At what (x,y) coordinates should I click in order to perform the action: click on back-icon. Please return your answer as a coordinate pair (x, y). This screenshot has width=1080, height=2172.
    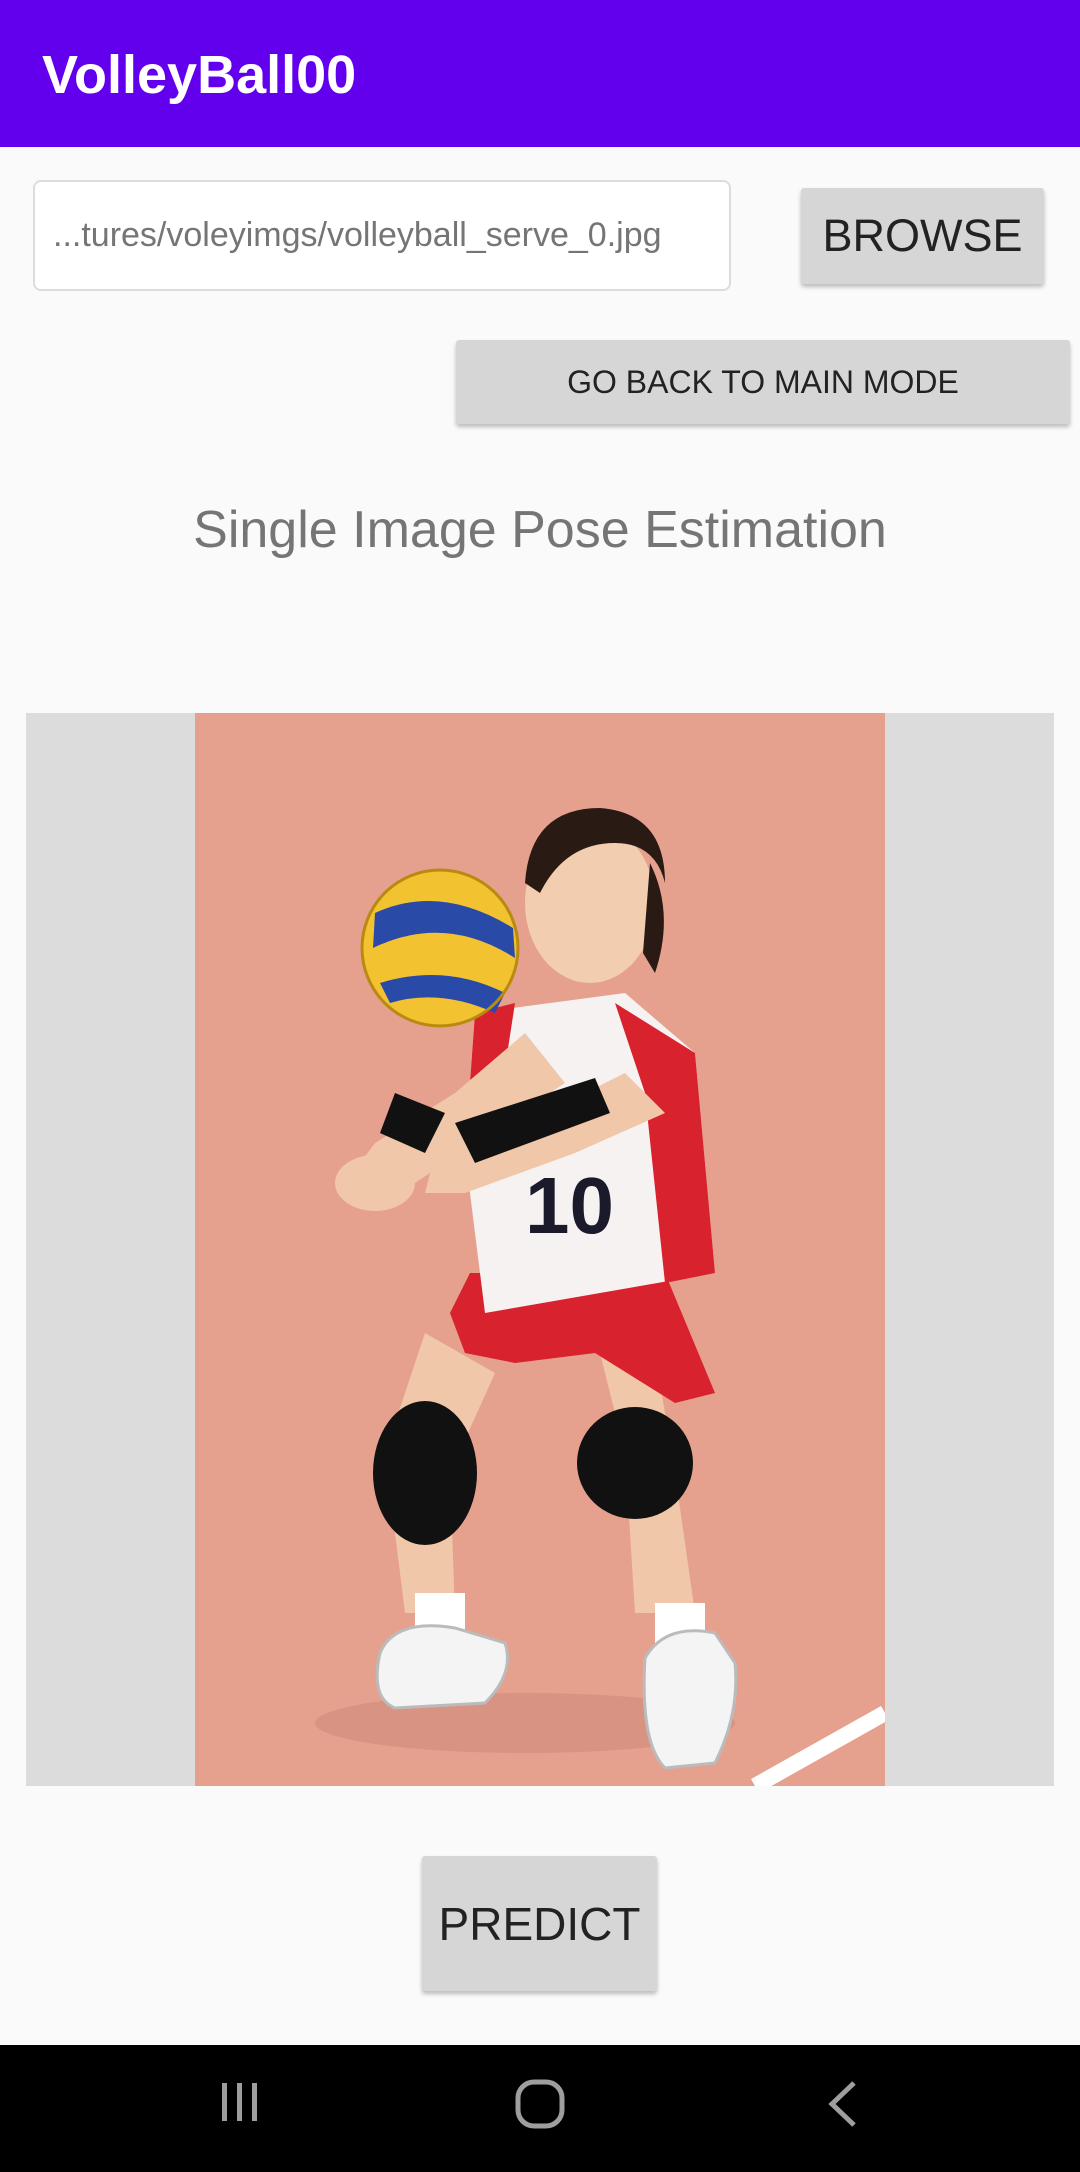
    Looking at the image, I should click on (844, 2106).